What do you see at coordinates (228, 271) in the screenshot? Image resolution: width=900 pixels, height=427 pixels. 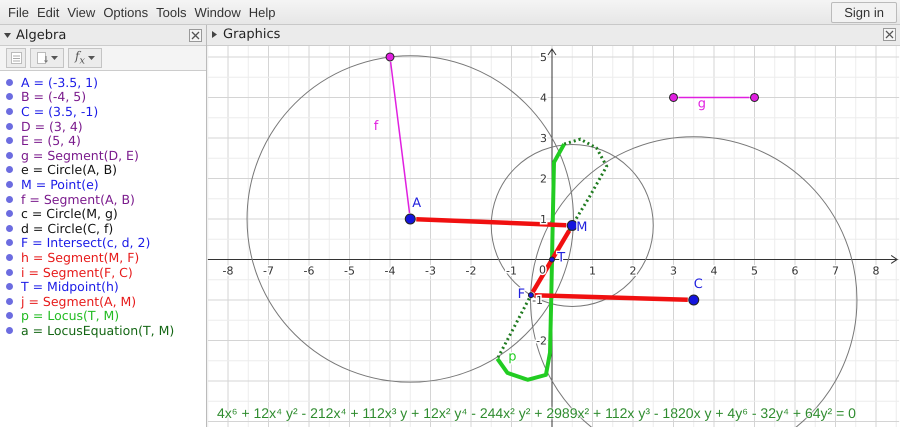 I see `axis-tick-label: -8` at bounding box center [228, 271].